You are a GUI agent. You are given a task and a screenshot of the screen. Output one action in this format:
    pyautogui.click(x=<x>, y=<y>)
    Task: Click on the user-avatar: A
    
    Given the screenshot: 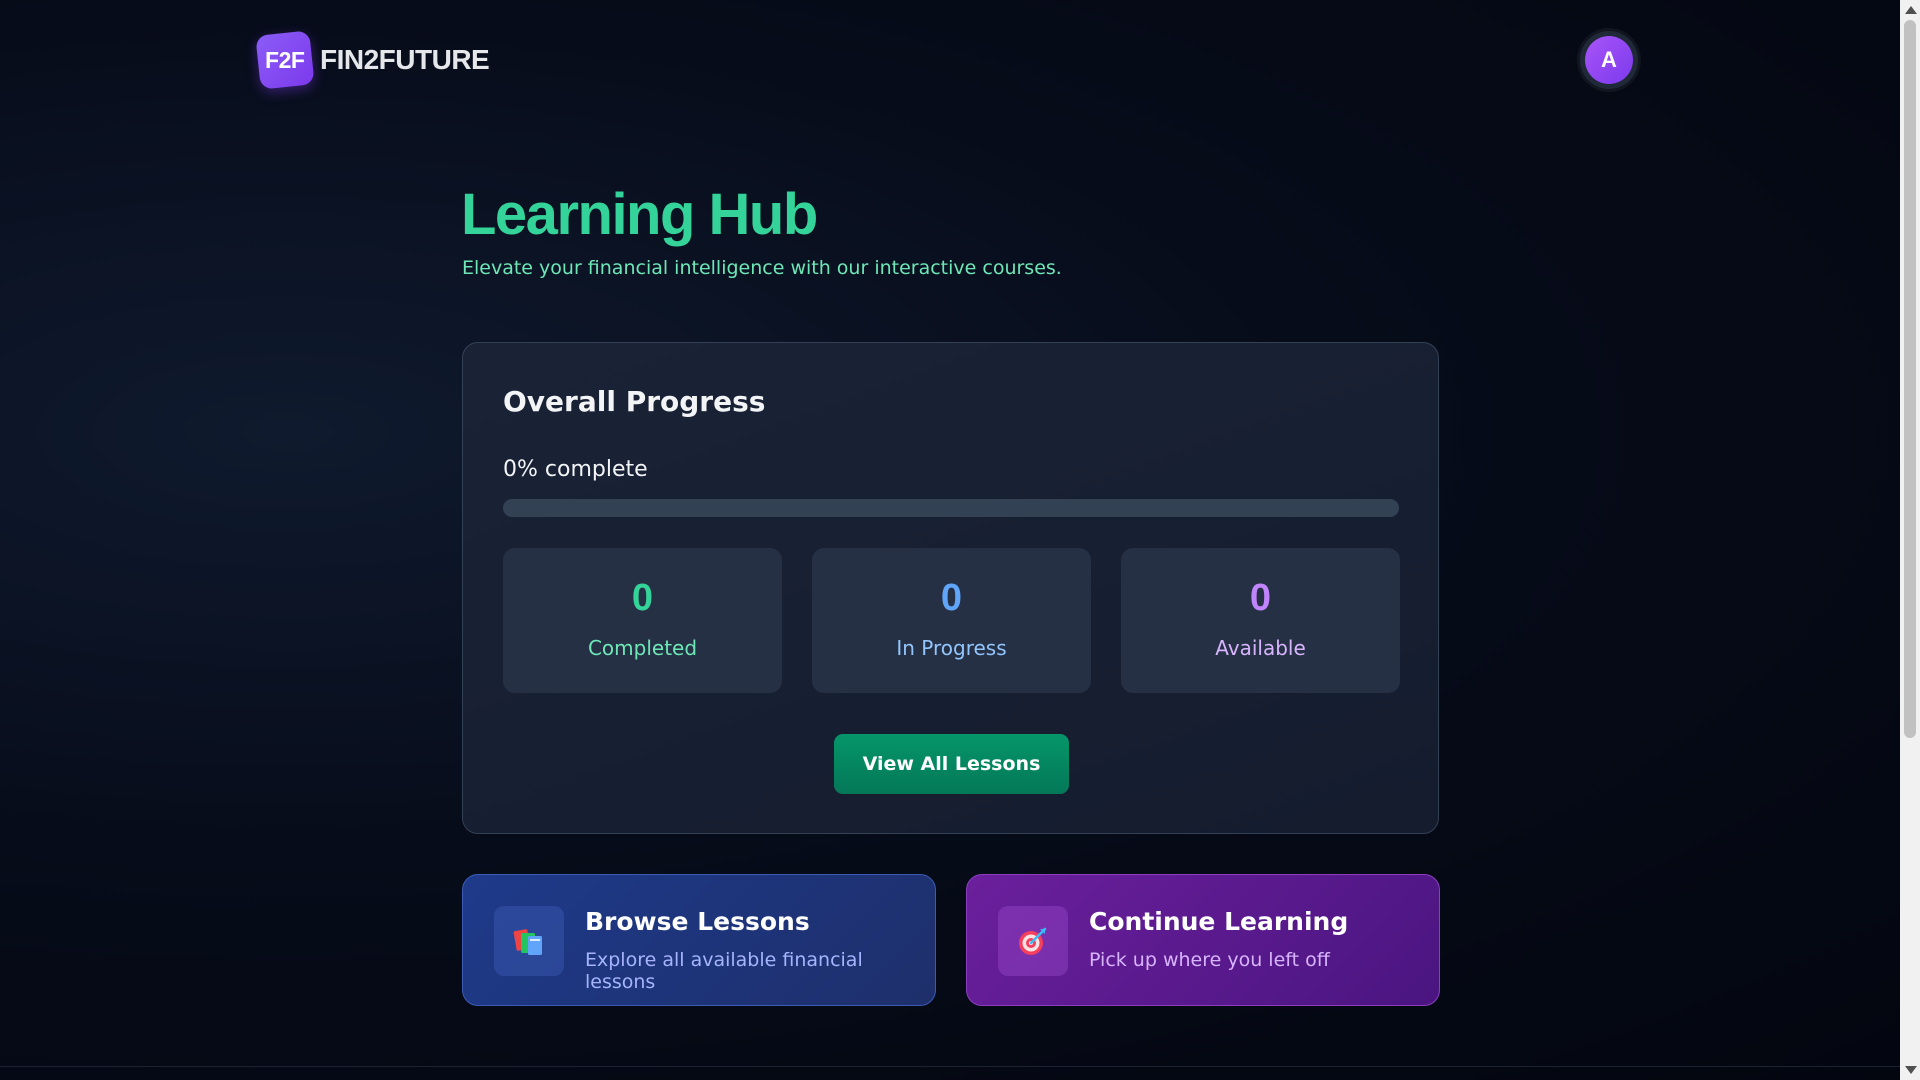 What is the action you would take?
    pyautogui.click(x=1609, y=60)
    